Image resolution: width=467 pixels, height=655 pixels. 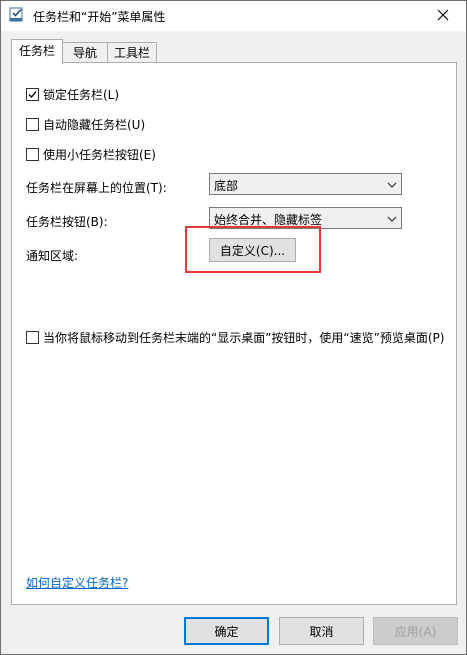 I want to click on lock-taskbar-label: 锁定任务栏(L), so click(x=81, y=95).